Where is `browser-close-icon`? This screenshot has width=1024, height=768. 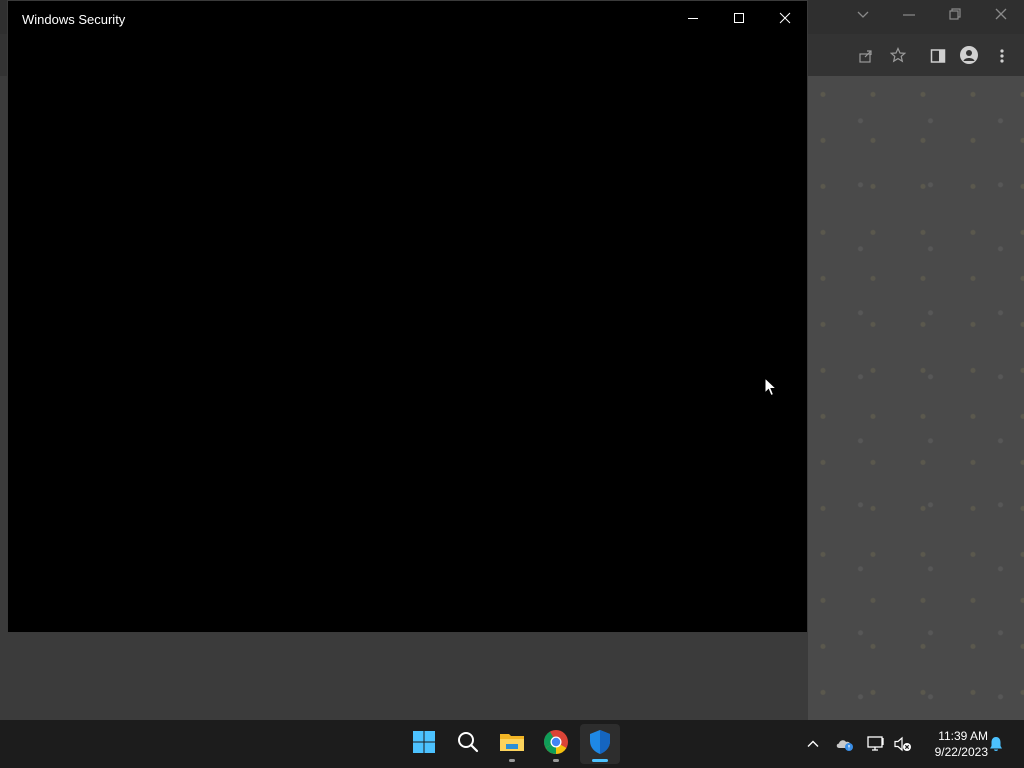
browser-close-icon is located at coordinates (1001, 14).